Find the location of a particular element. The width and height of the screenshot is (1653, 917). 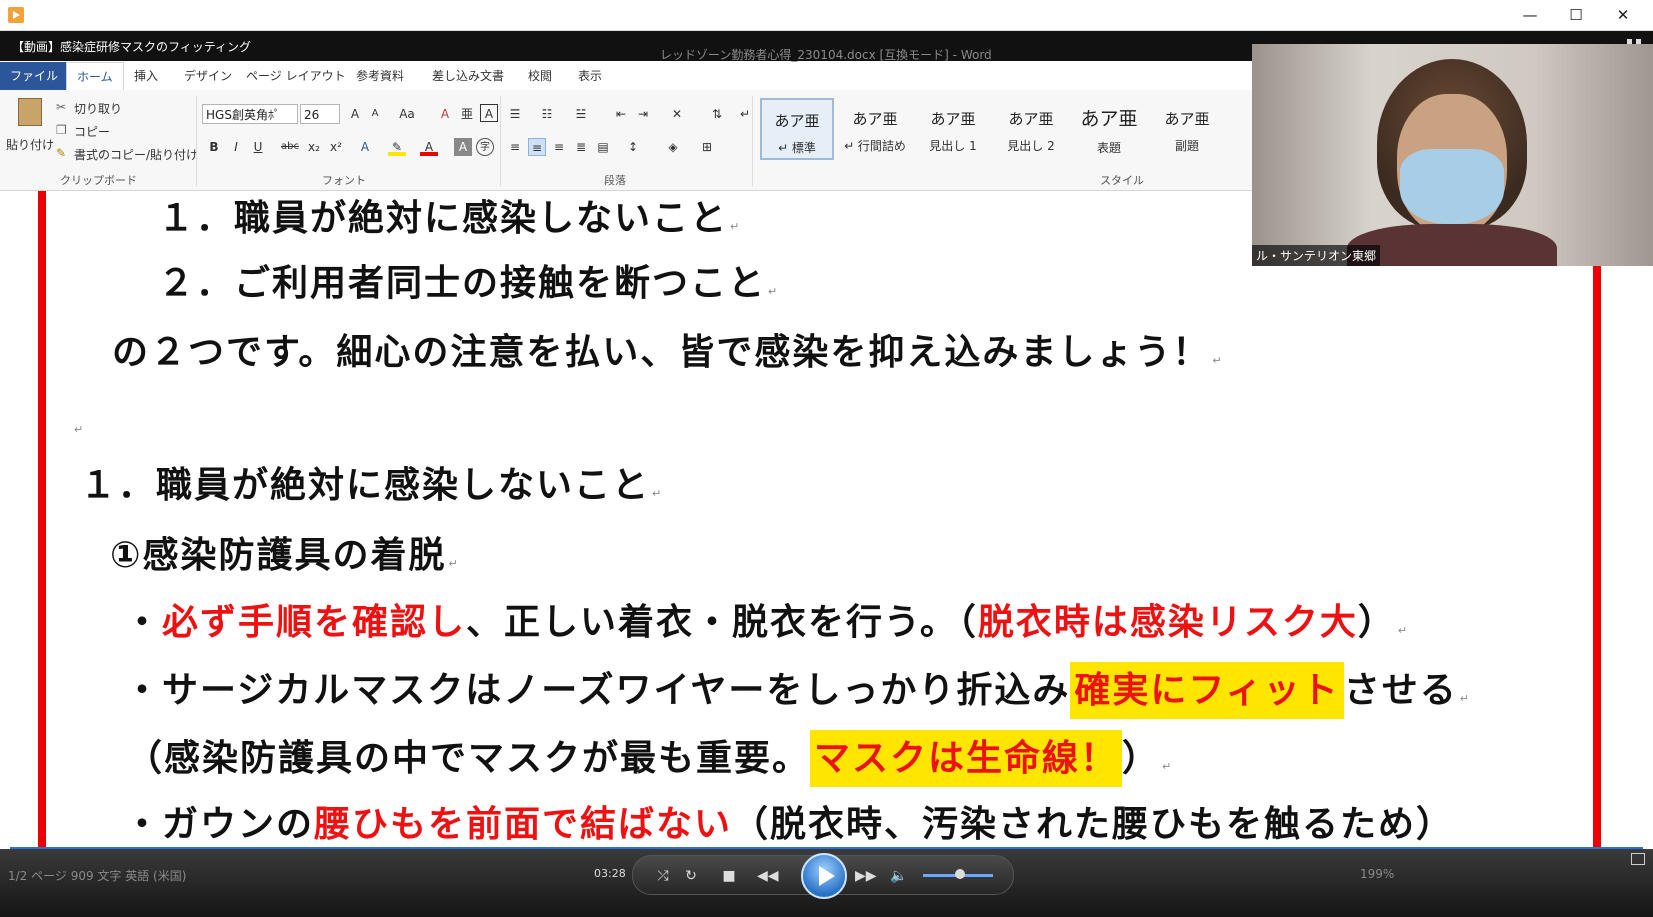

cut-button: 切り取り is located at coordinates (98, 108).